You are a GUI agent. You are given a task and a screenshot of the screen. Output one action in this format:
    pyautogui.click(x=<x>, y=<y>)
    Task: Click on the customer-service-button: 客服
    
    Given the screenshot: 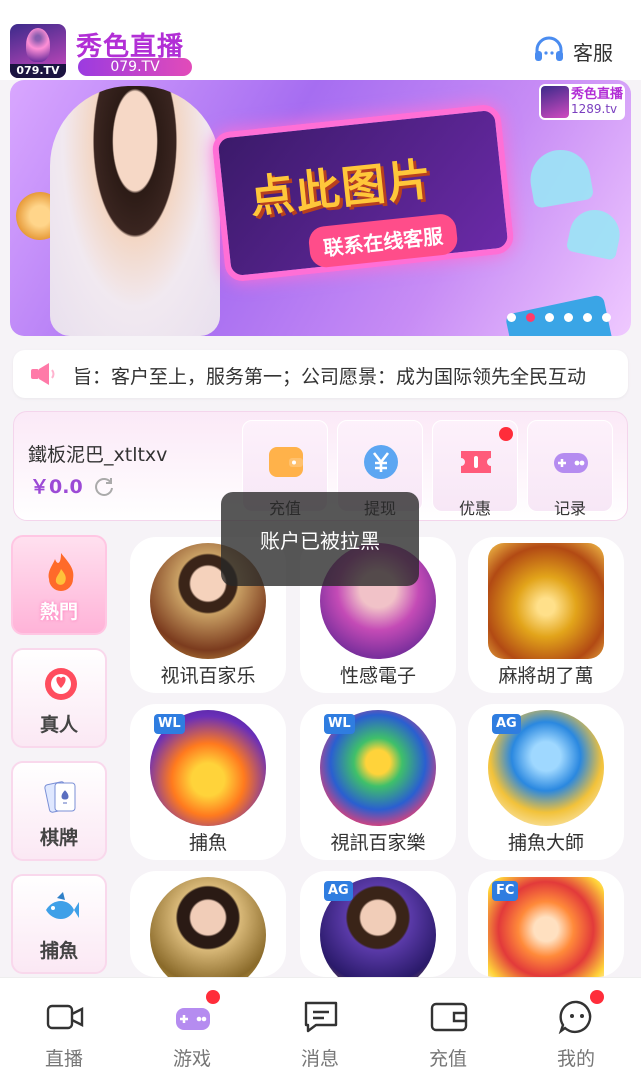 What is the action you would take?
    pyautogui.click(x=573, y=51)
    